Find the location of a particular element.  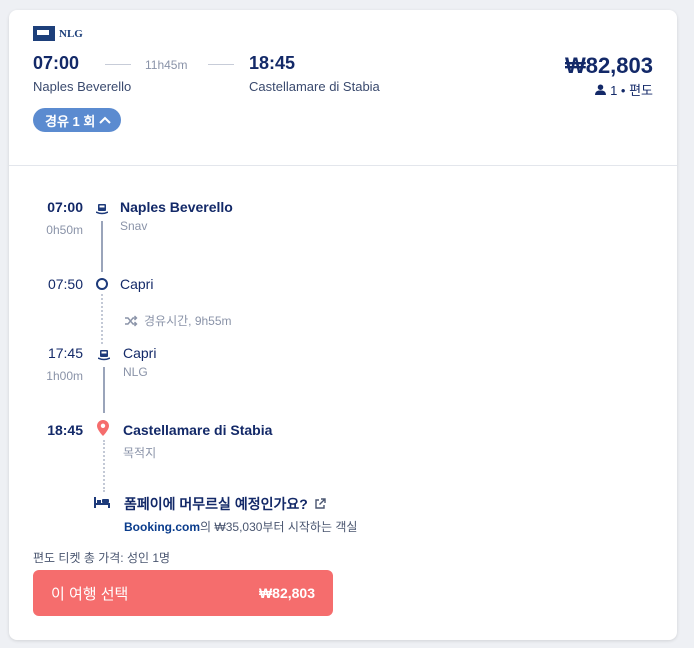

hotel-promo-title: 폼페이에 머무르실 예정인가요? is located at coordinates (216, 504).